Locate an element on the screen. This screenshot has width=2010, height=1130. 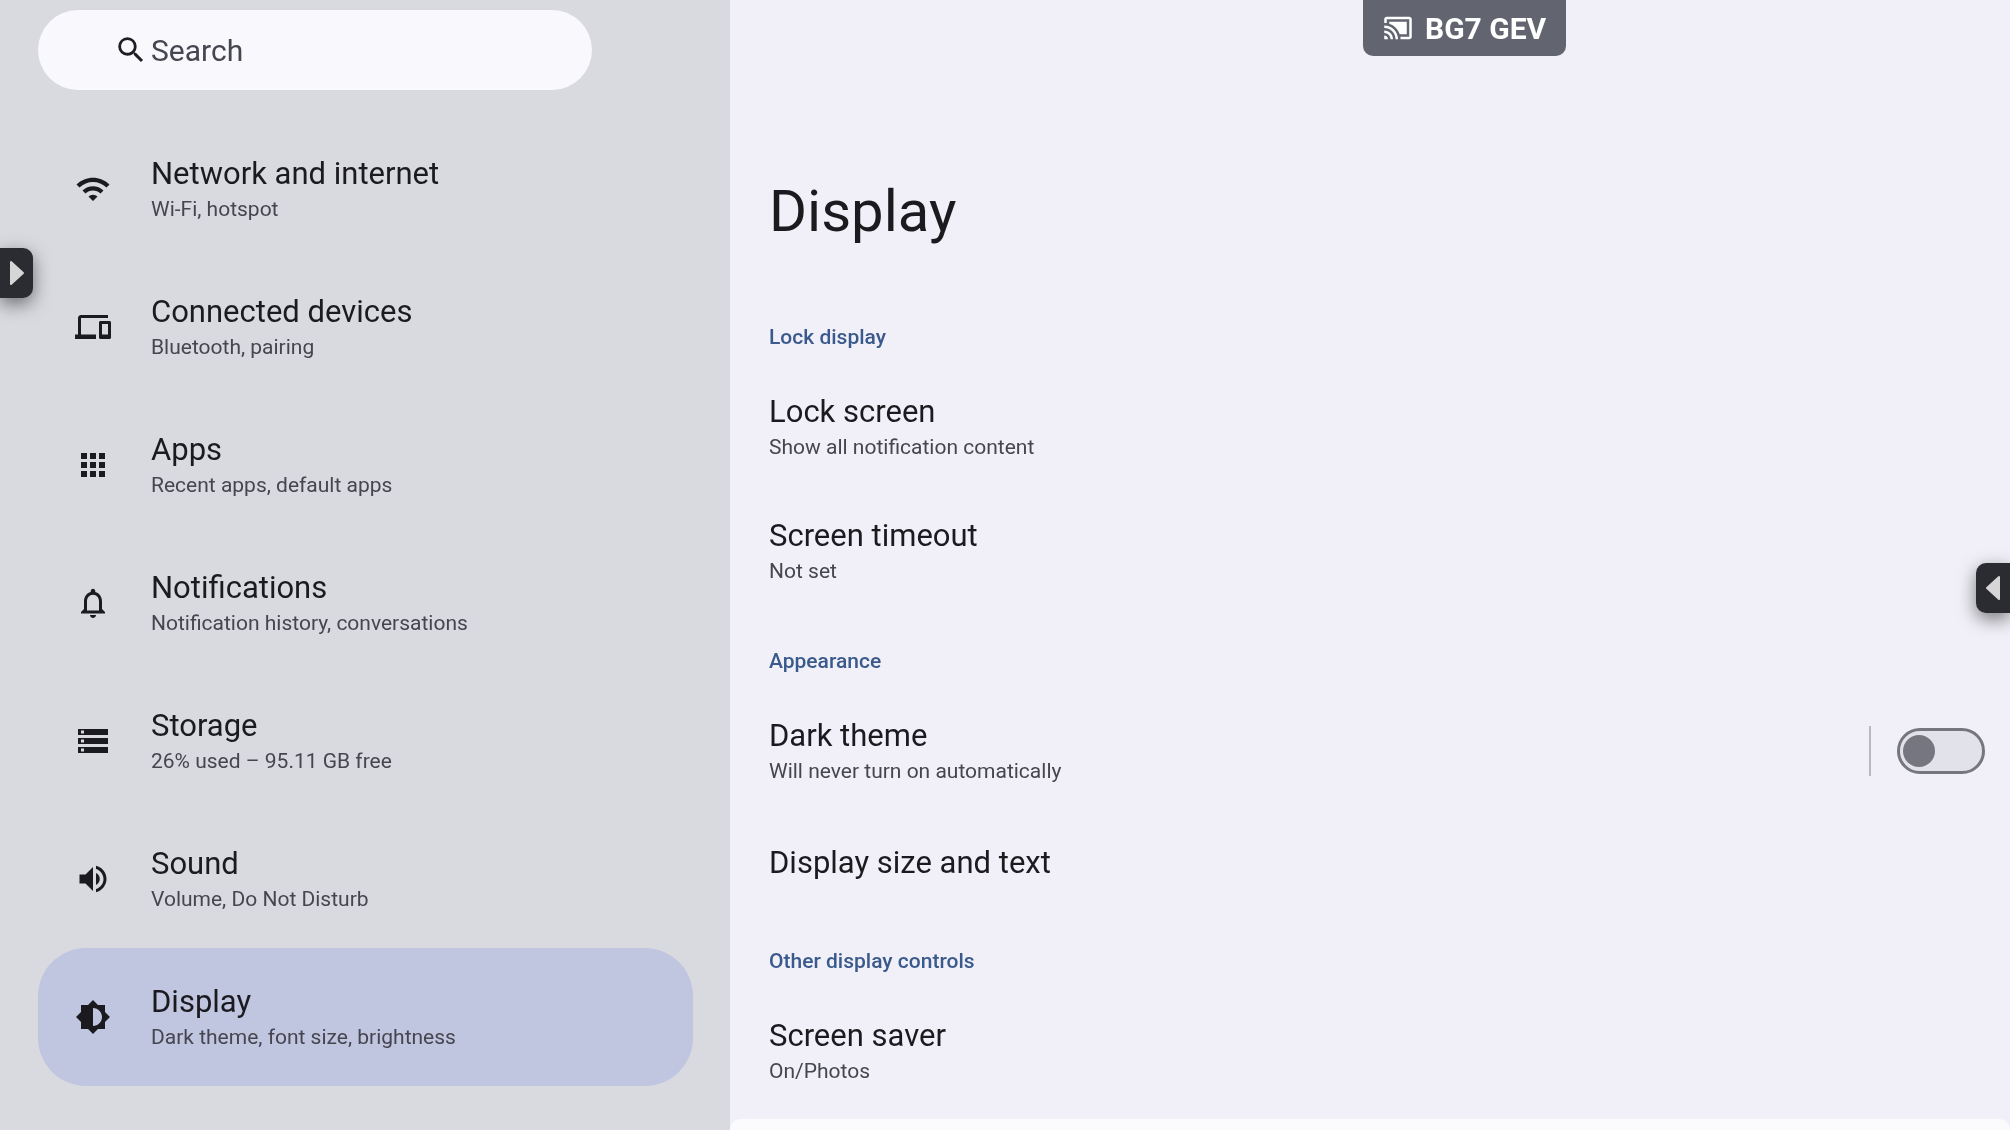
section-header: Appearance is located at coordinates (825, 661).